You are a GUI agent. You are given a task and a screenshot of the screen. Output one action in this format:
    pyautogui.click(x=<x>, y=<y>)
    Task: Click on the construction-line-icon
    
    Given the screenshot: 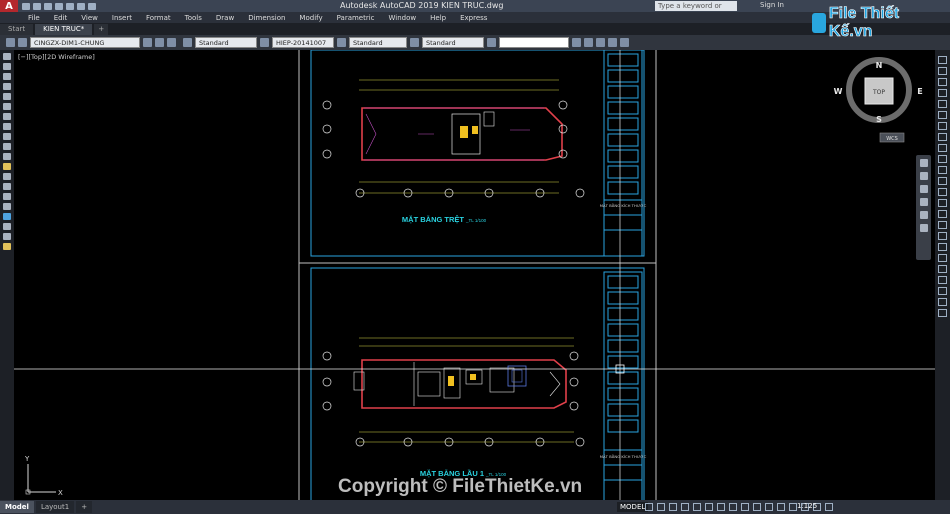 What is the action you would take?
    pyautogui.click(x=7, y=66)
    